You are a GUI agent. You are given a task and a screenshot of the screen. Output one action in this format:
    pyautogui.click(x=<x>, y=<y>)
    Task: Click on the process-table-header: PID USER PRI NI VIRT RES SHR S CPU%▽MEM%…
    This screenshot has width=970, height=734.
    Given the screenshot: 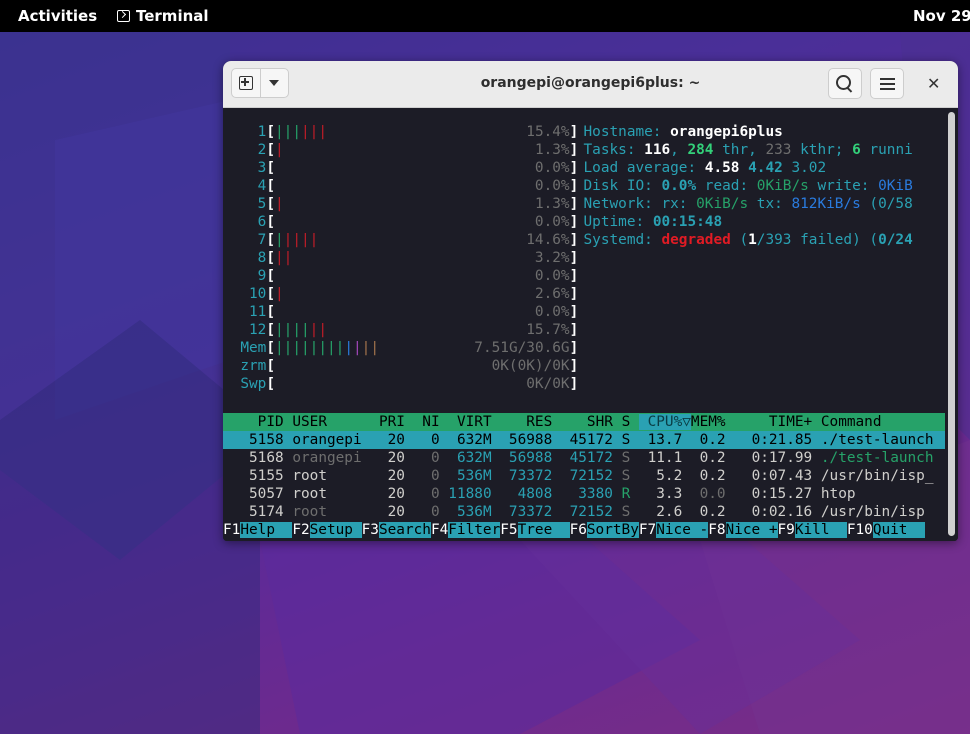 What is the action you would take?
    pyautogui.click(x=584, y=422)
    